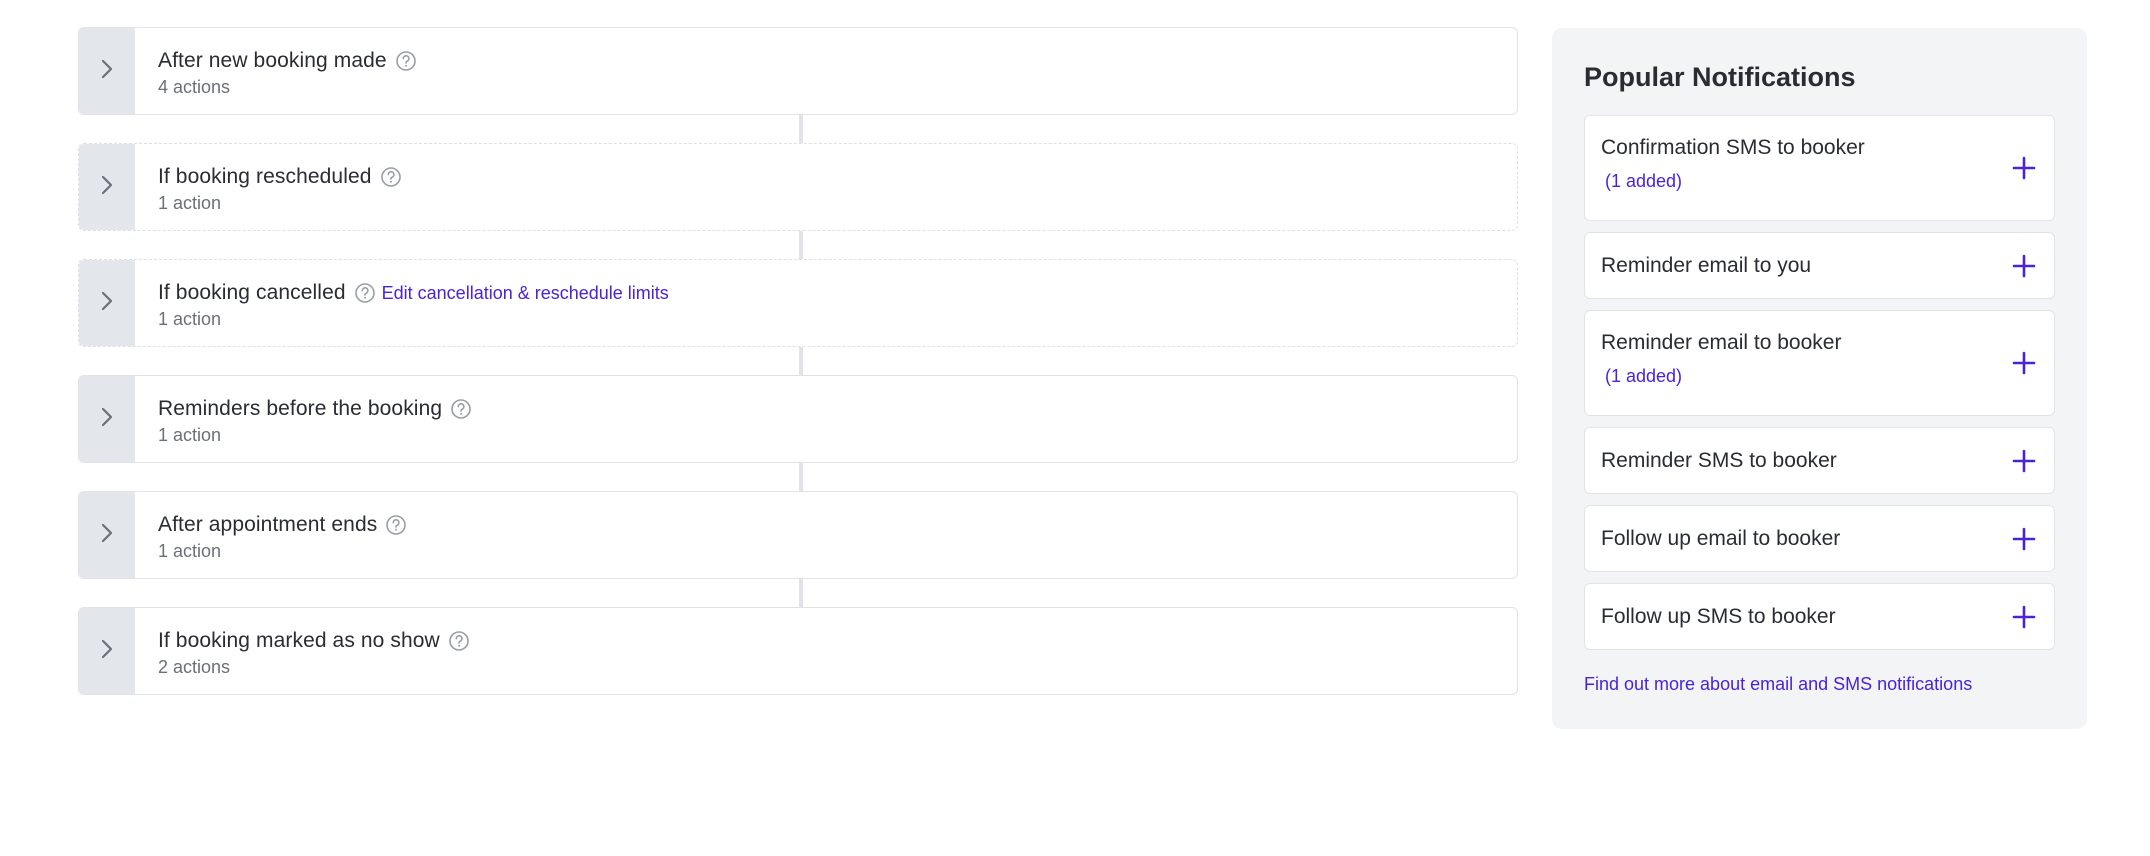 Image resolution: width=2150 pixels, height=856 pixels. What do you see at coordinates (1721, 342) in the screenshot?
I see `notification-label: Reminder email to booker` at bounding box center [1721, 342].